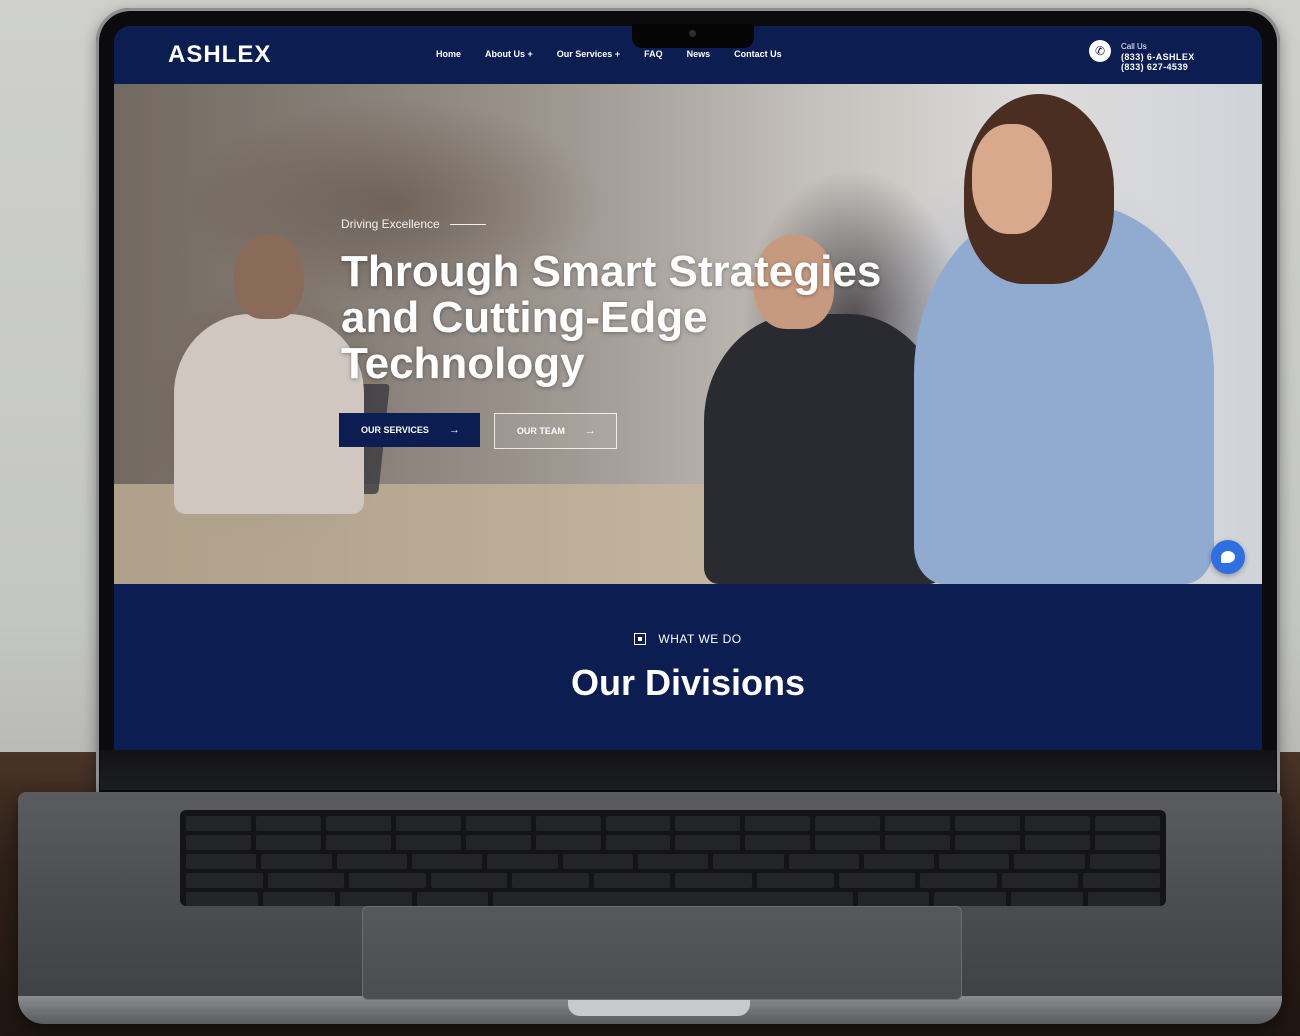 The width and height of the screenshot is (1300, 1036). Describe the element at coordinates (269, 276) in the screenshot. I see `hero-photo-person-left-head` at that location.